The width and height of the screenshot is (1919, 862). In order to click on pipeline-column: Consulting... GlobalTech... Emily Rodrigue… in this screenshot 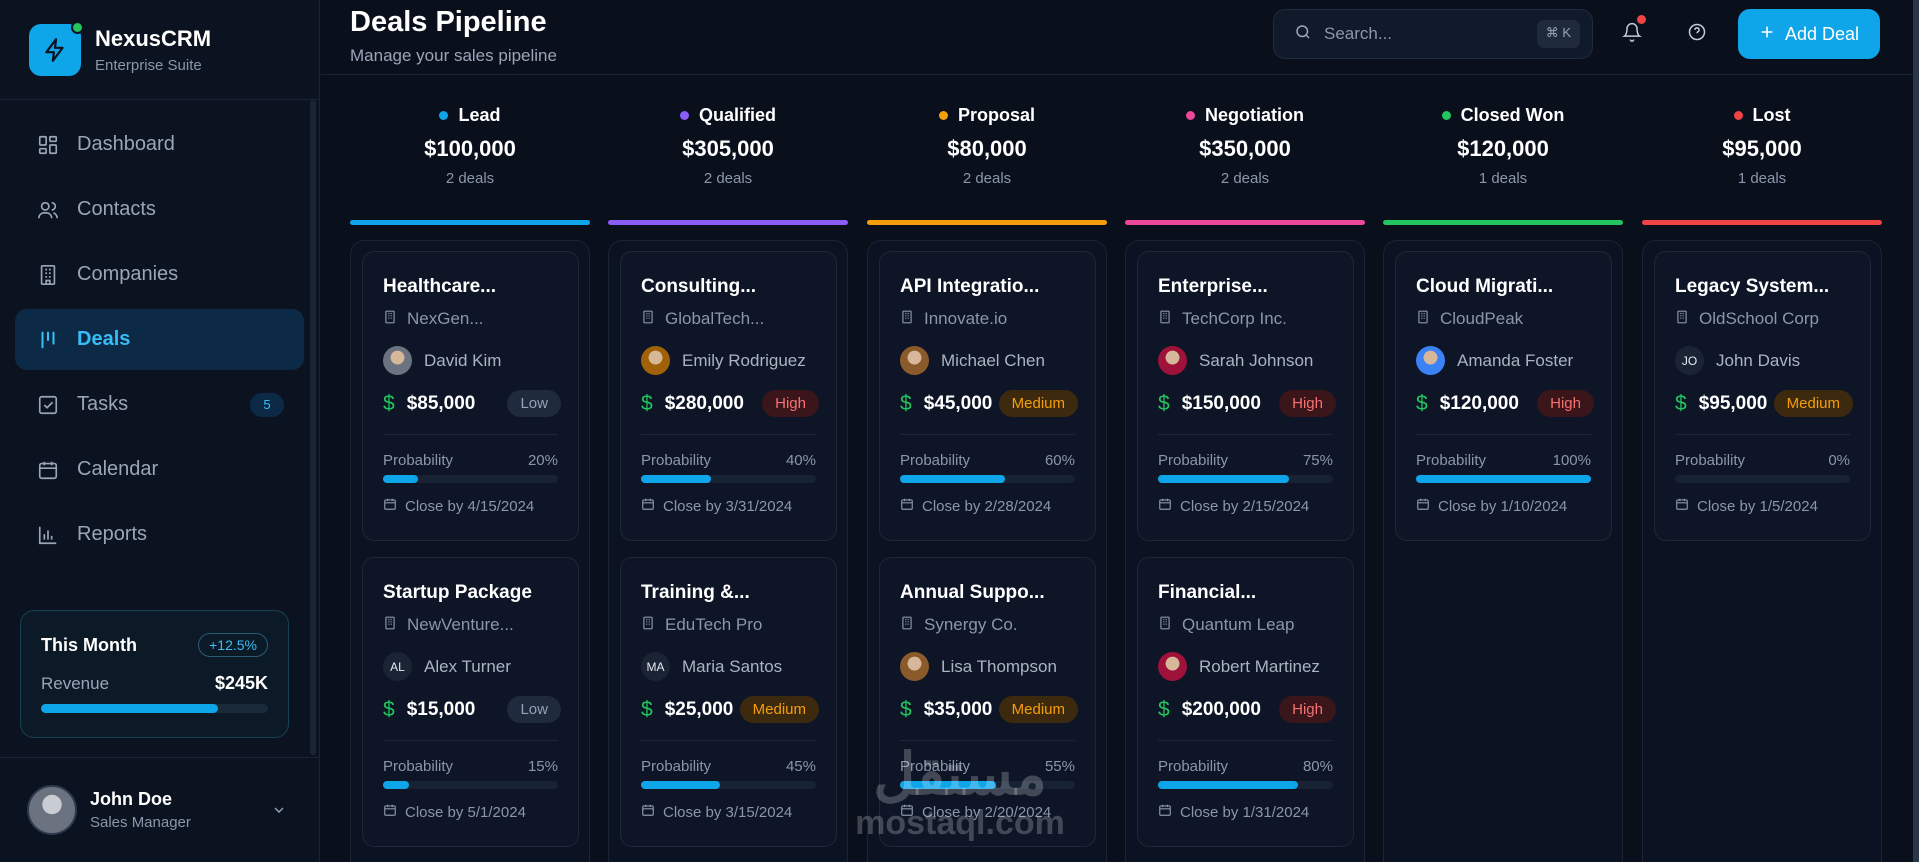, I will do `click(728, 551)`.